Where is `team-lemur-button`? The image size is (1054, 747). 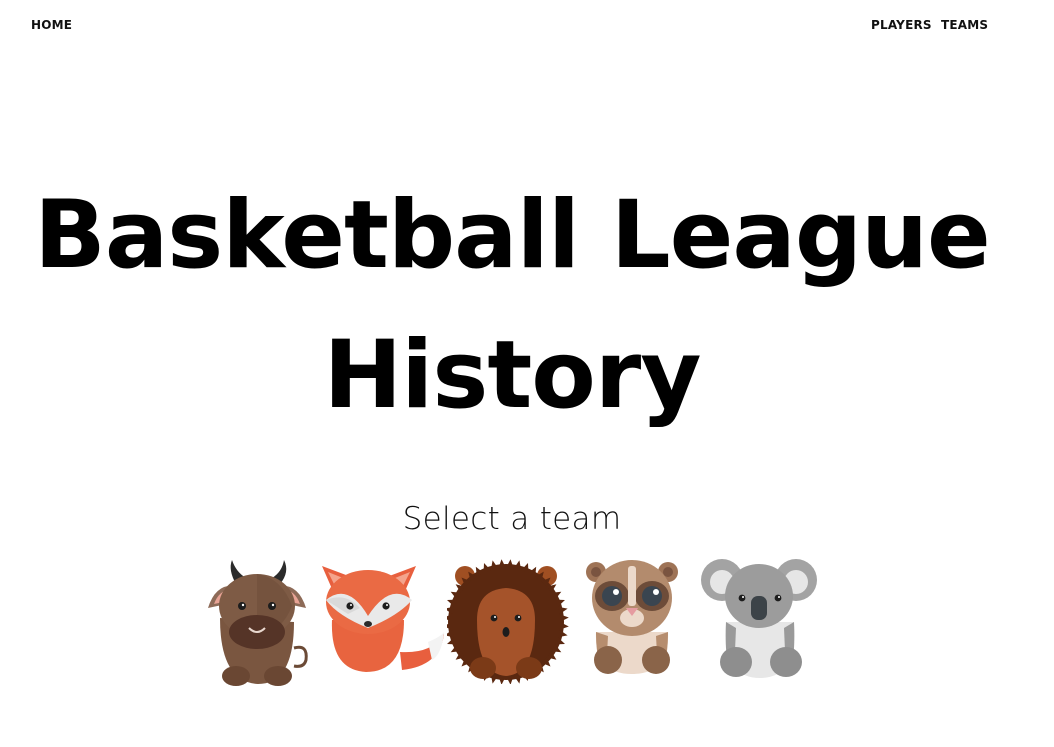
team-lemur-button is located at coordinates (632, 618).